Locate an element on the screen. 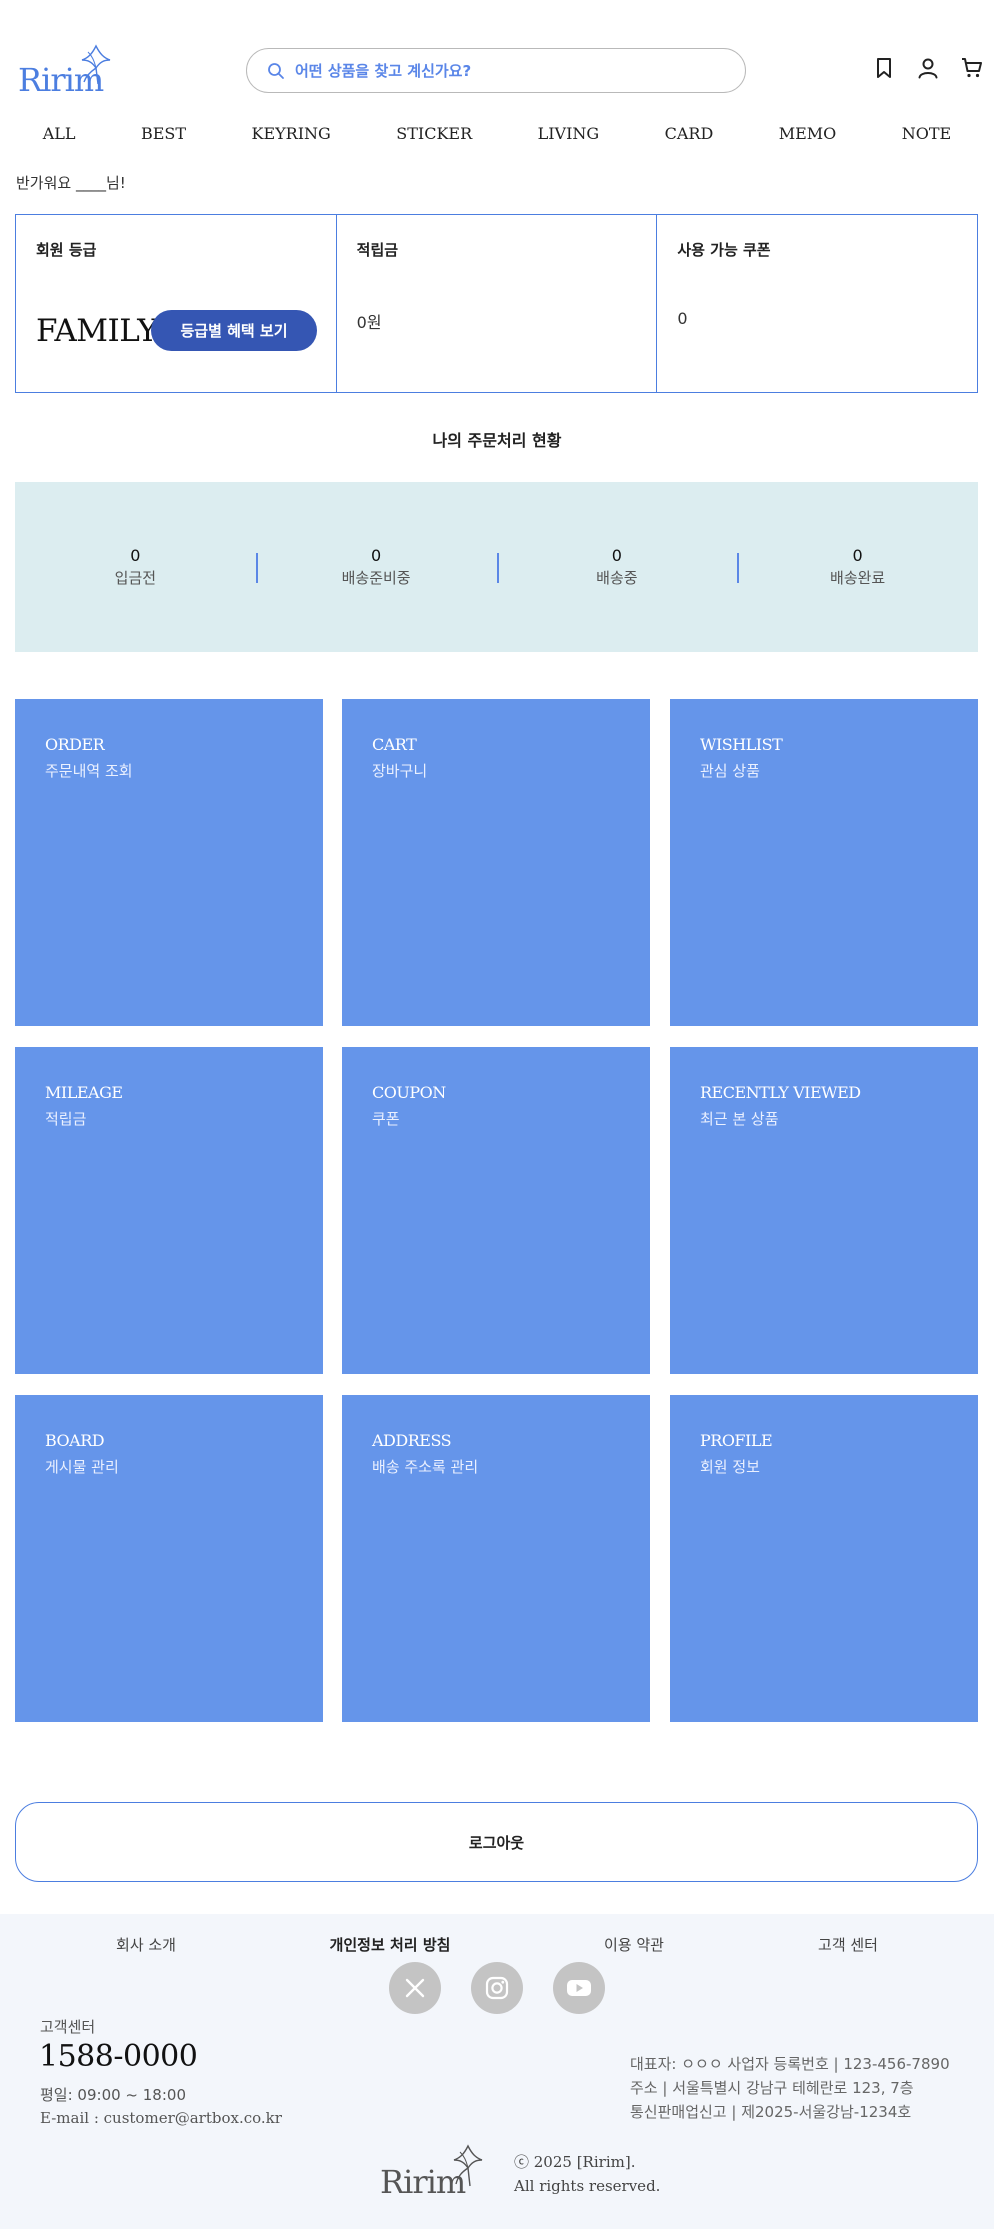  tile-subtitle: 게시물 관리 is located at coordinates (82, 1467).